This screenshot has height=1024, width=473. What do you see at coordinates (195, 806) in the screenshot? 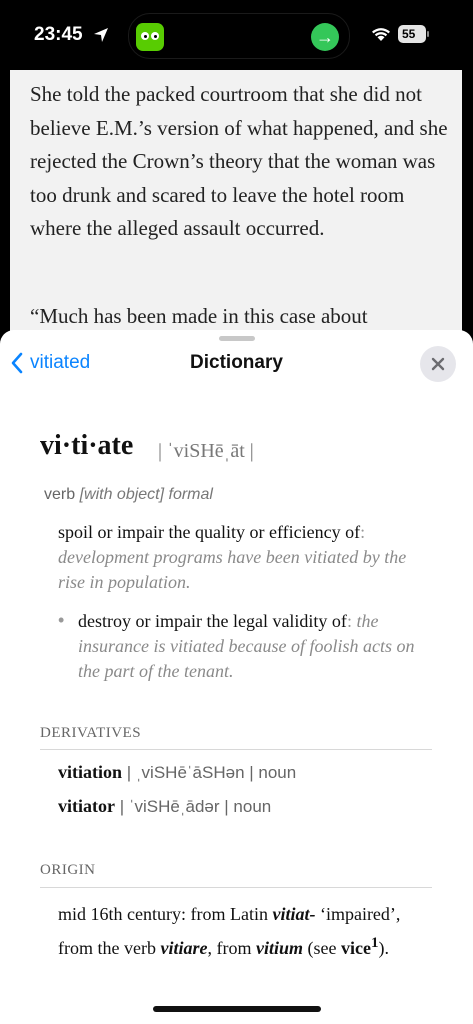
I see `derivative-pron: | ˈviSHēˌādər | noun` at bounding box center [195, 806].